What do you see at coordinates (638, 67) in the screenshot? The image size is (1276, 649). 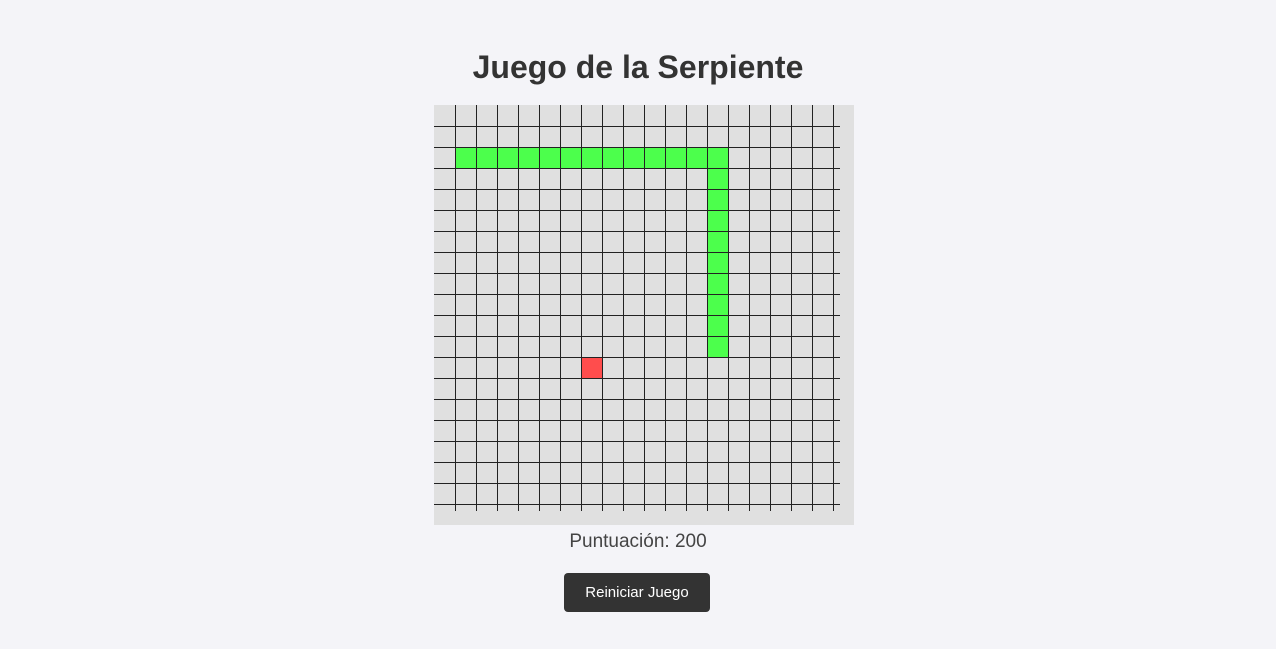 I see `page-title: Juego de la Serpiente` at bounding box center [638, 67].